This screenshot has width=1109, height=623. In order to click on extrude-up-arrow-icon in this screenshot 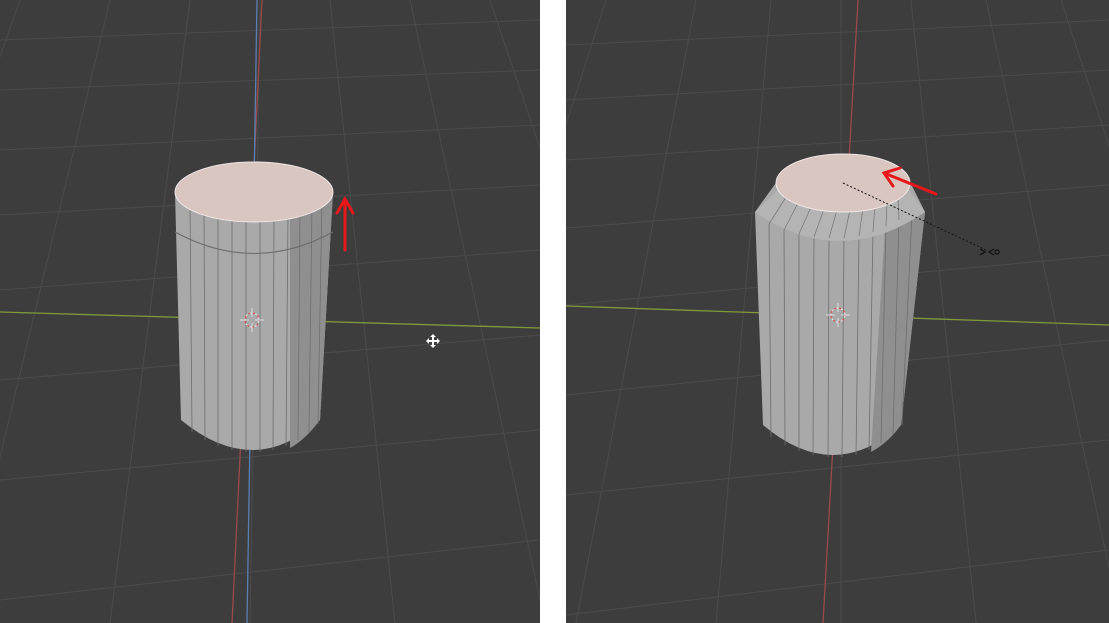, I will do `click(345, 223)`.